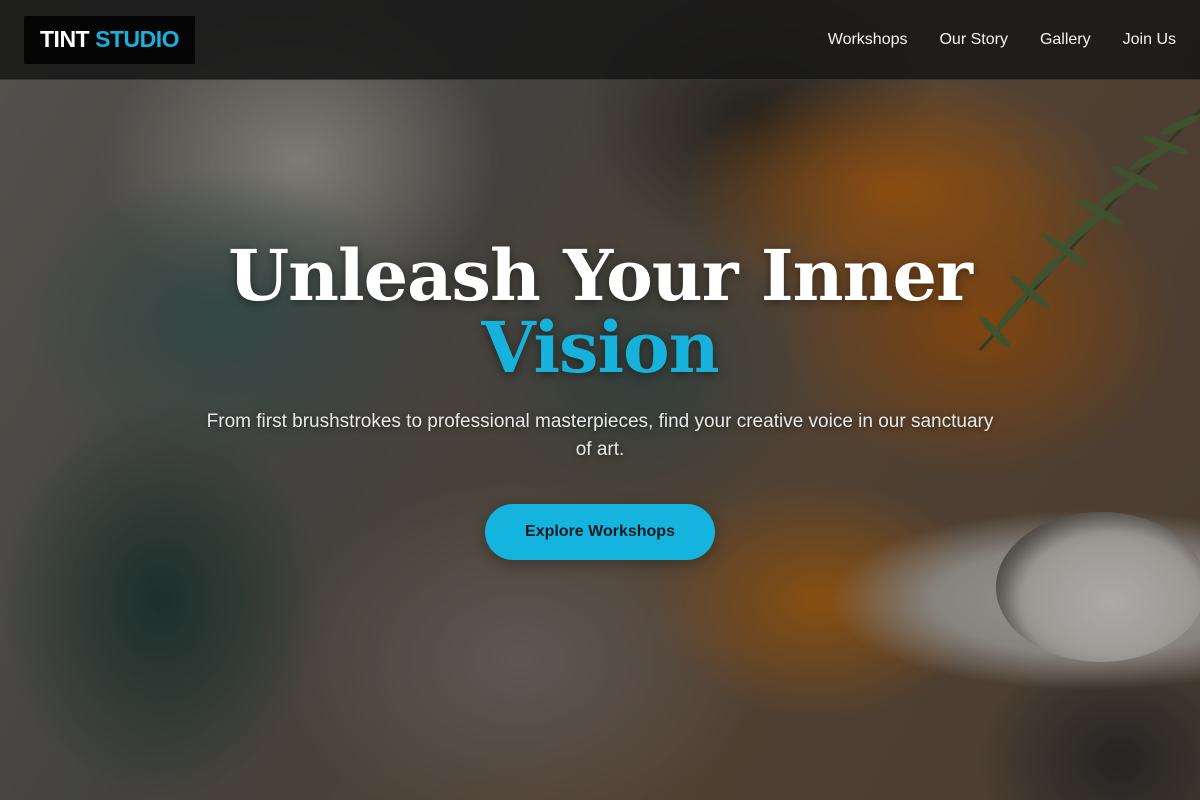  Describe the element at coordinates (1149, 40) in the screenshot. I see `nav-link-join-us: Join Us` at that location.